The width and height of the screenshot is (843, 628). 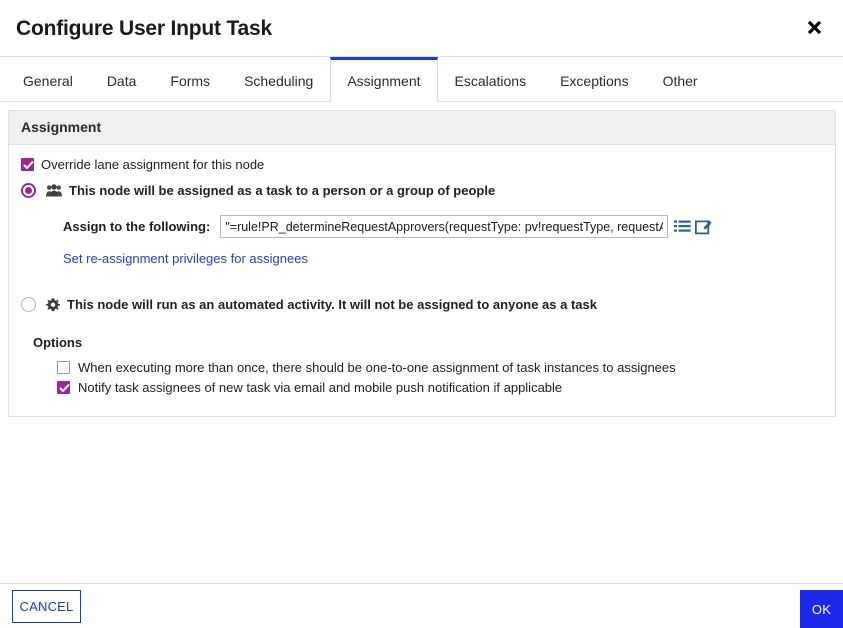 I want to click on page-title: Configure User Input Task, so click(x=144, y=28).